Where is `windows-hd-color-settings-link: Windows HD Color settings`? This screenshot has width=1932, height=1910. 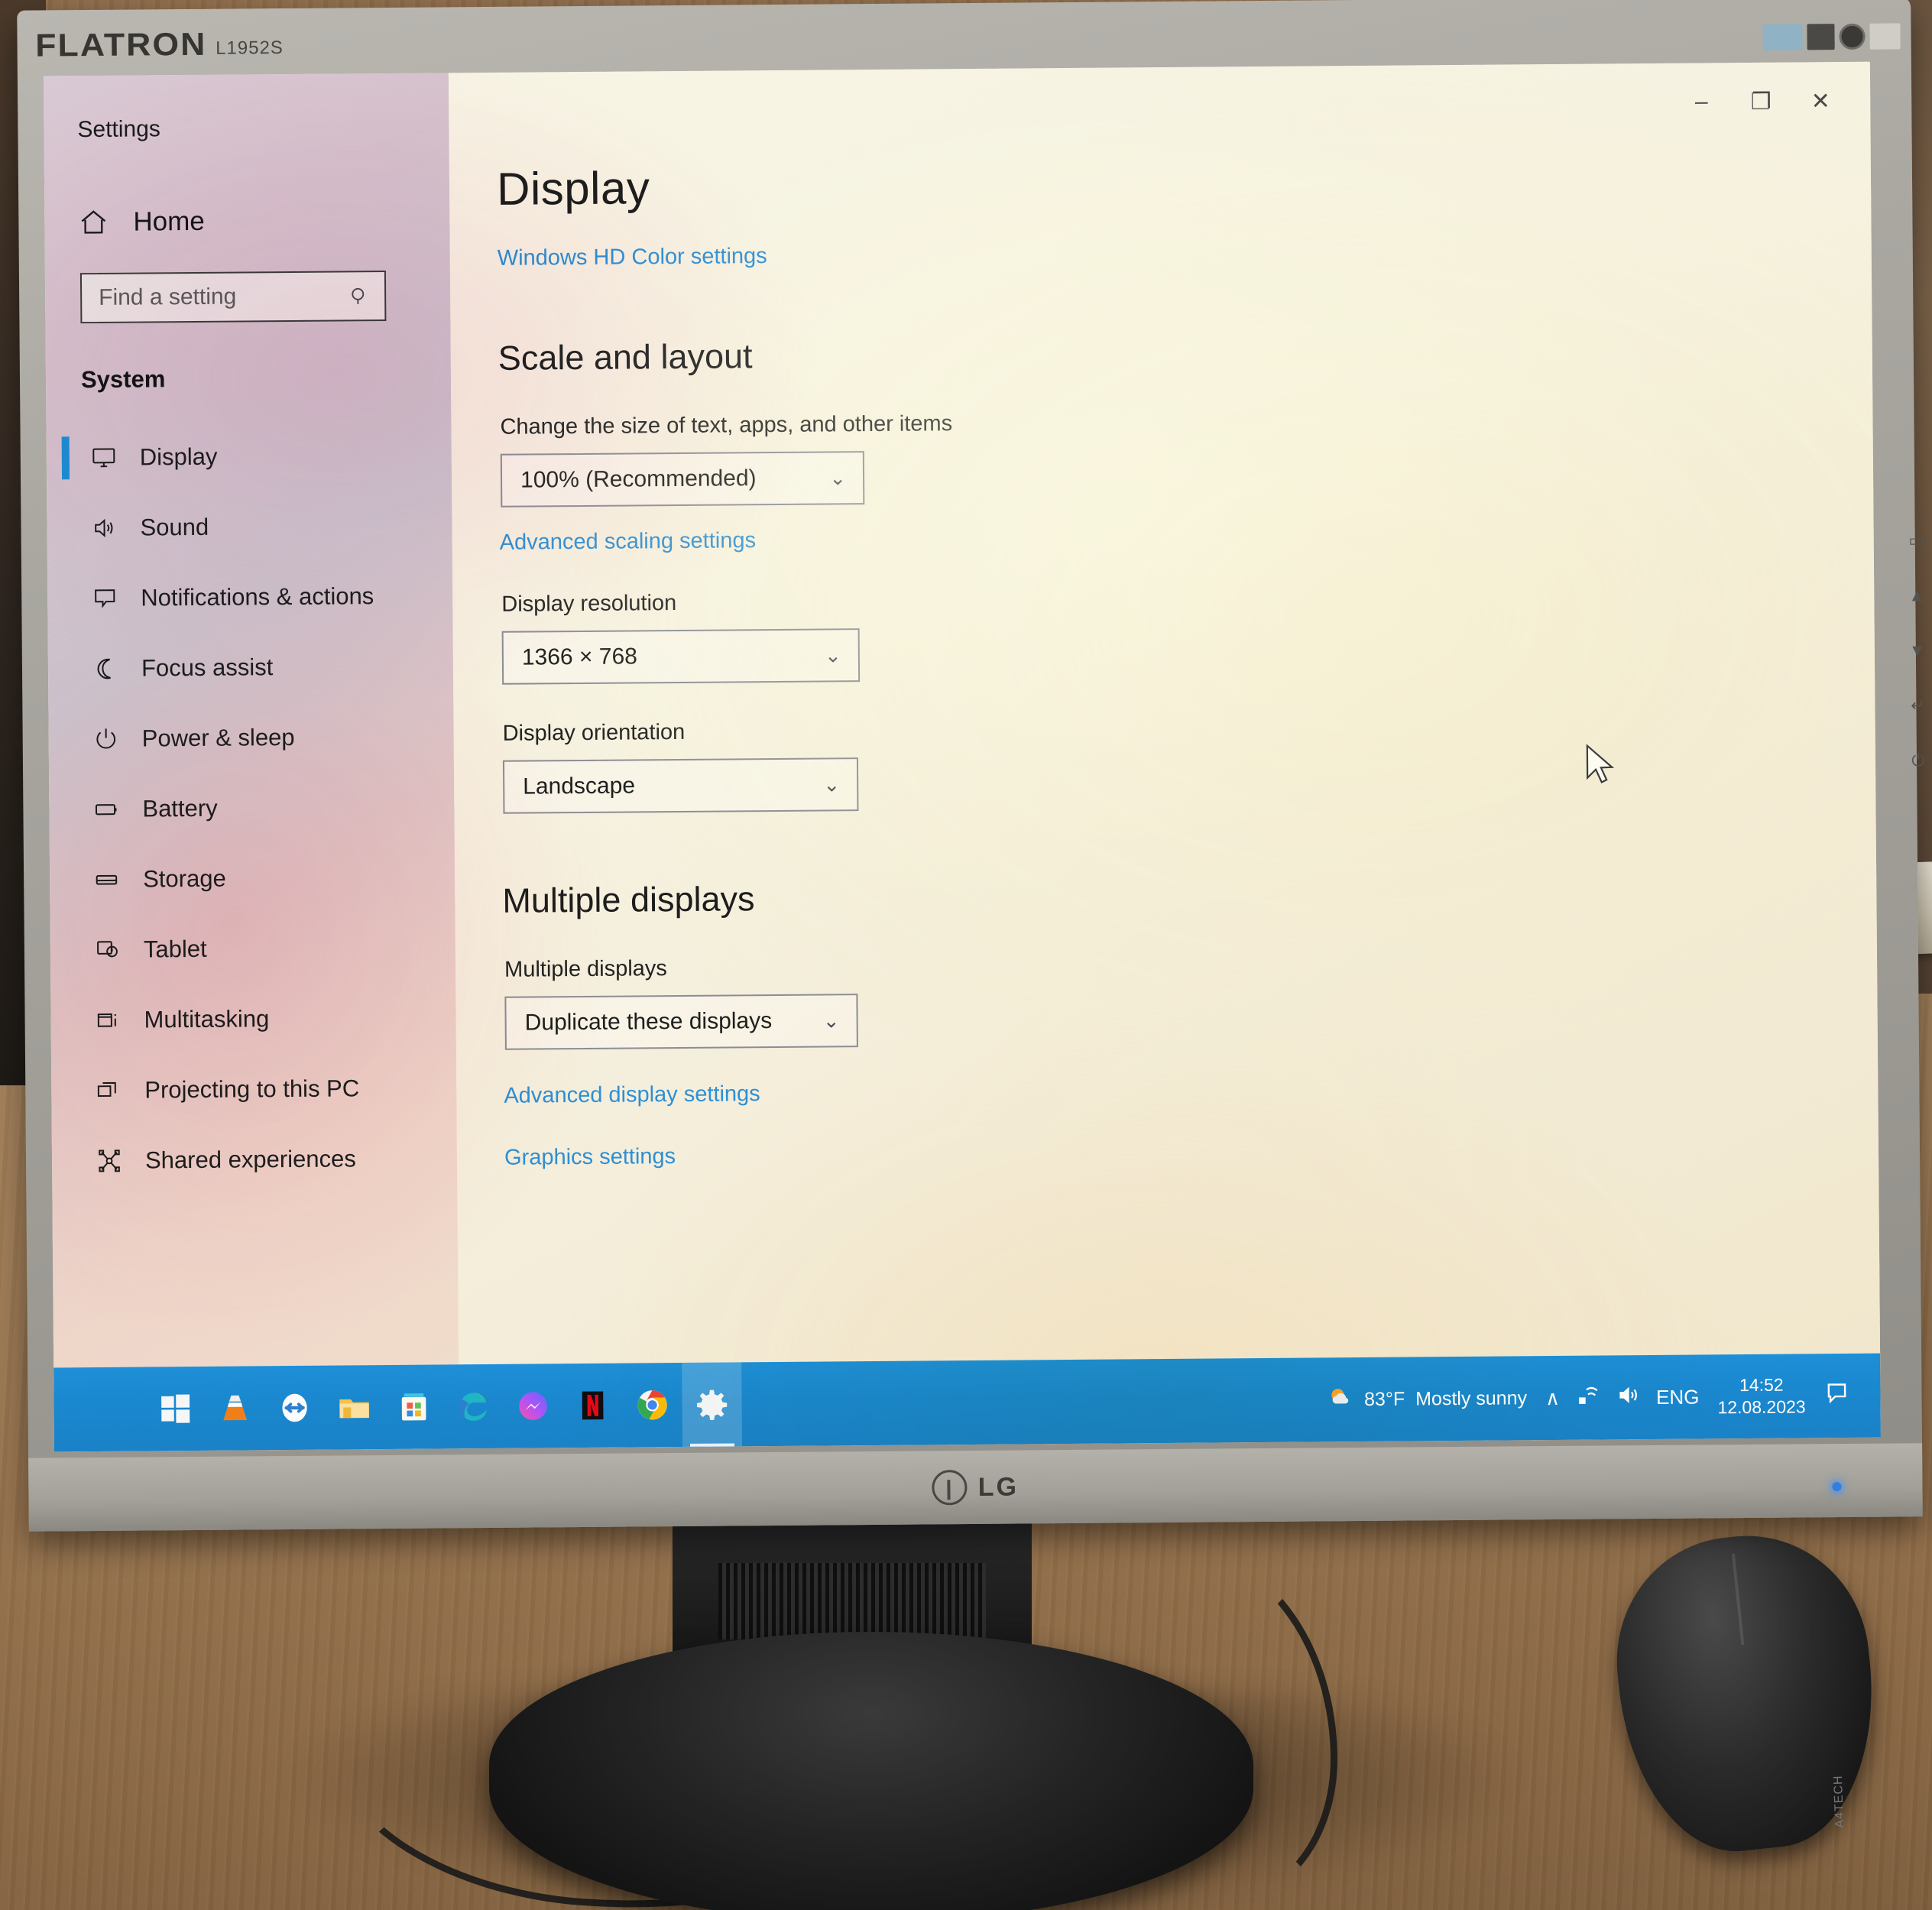 windows-hd-color-settings-link: Windows HD Color settings is located at coordinates (1185, 253).